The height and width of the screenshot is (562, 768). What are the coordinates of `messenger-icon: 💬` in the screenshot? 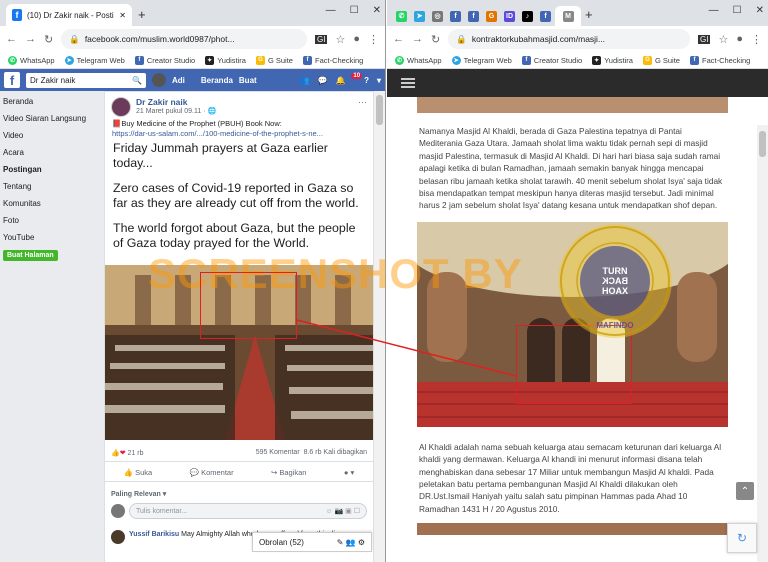 It's located at (322, 80).